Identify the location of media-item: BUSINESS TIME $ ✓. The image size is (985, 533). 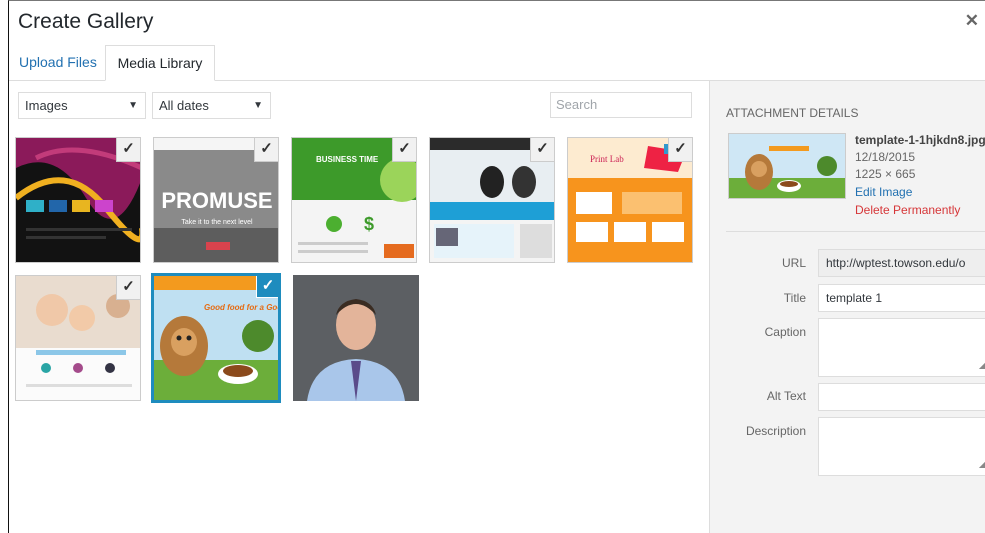
(354, 200).